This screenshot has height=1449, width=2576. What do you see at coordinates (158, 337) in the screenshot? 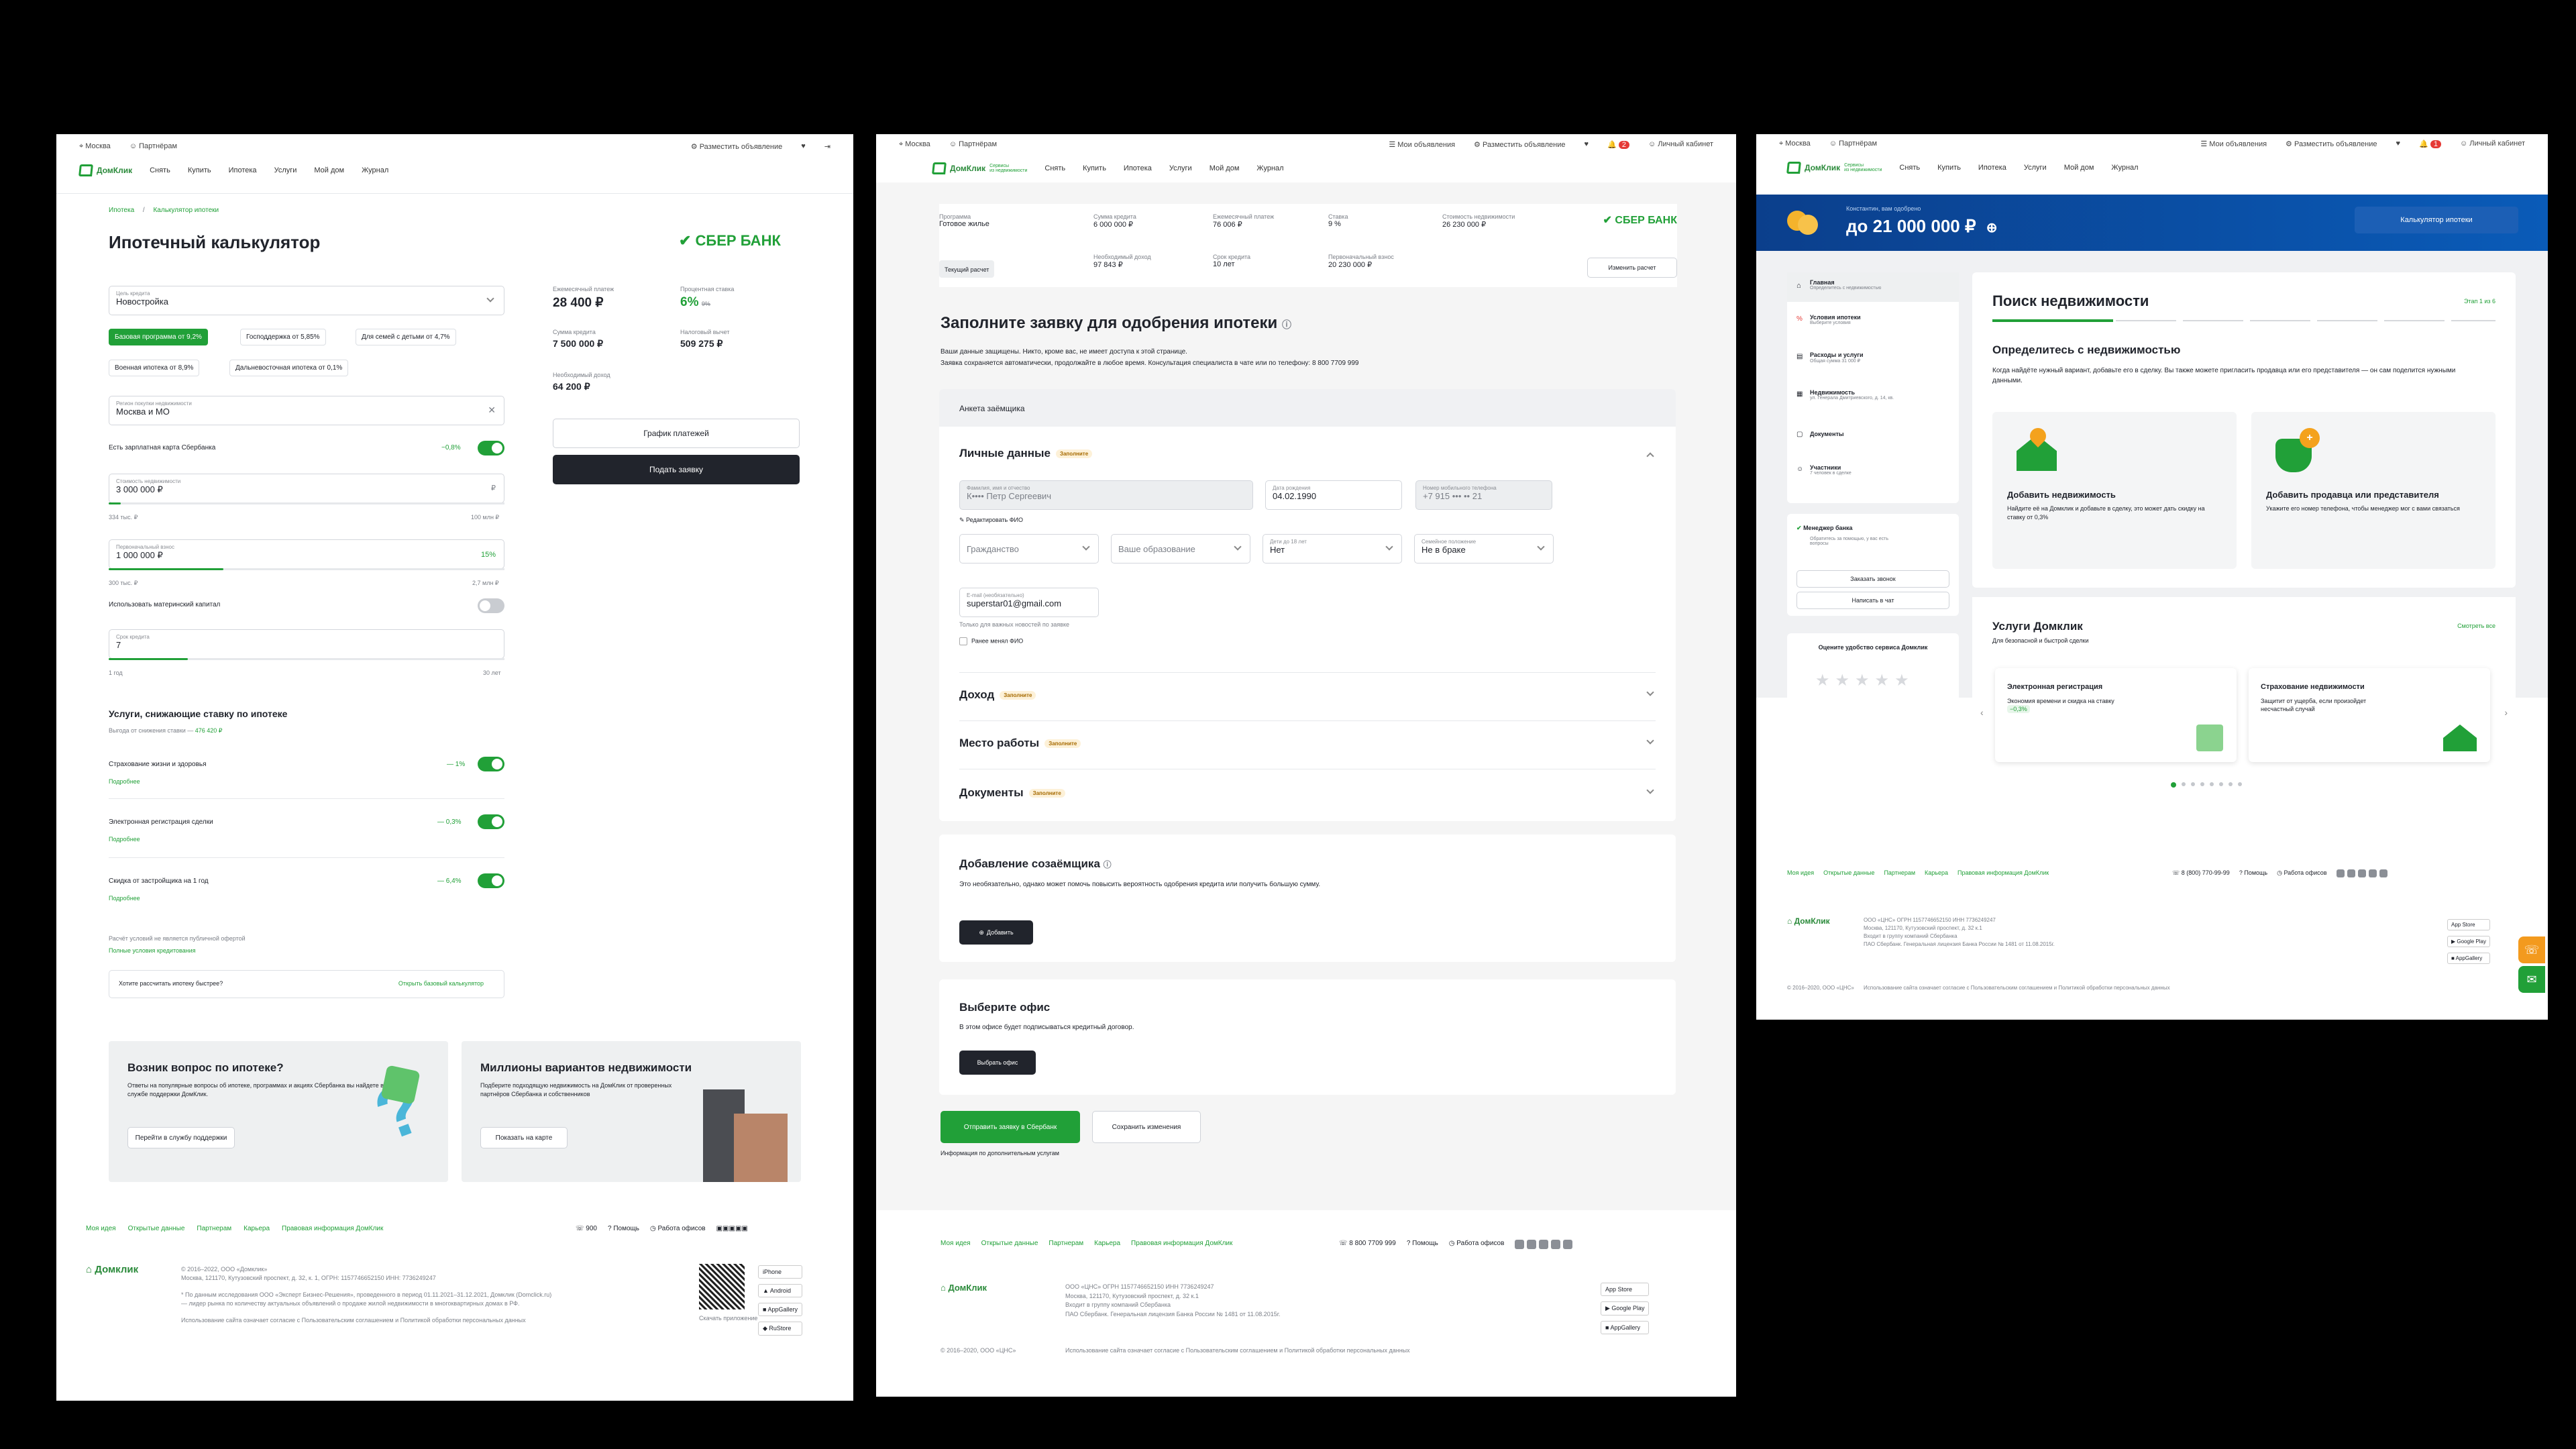
I see `program-chip: Базовая программа от 9,2%` at bounding box center [158, 337].